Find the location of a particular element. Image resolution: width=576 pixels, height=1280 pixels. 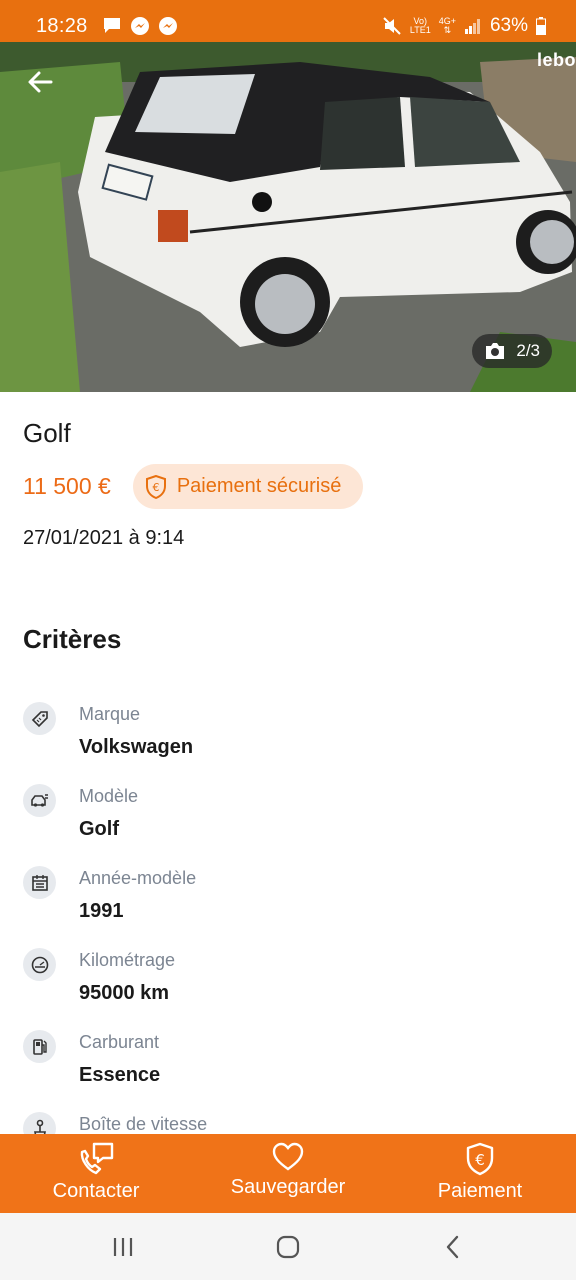

heart-icon is located at coordinates (288, 1156).